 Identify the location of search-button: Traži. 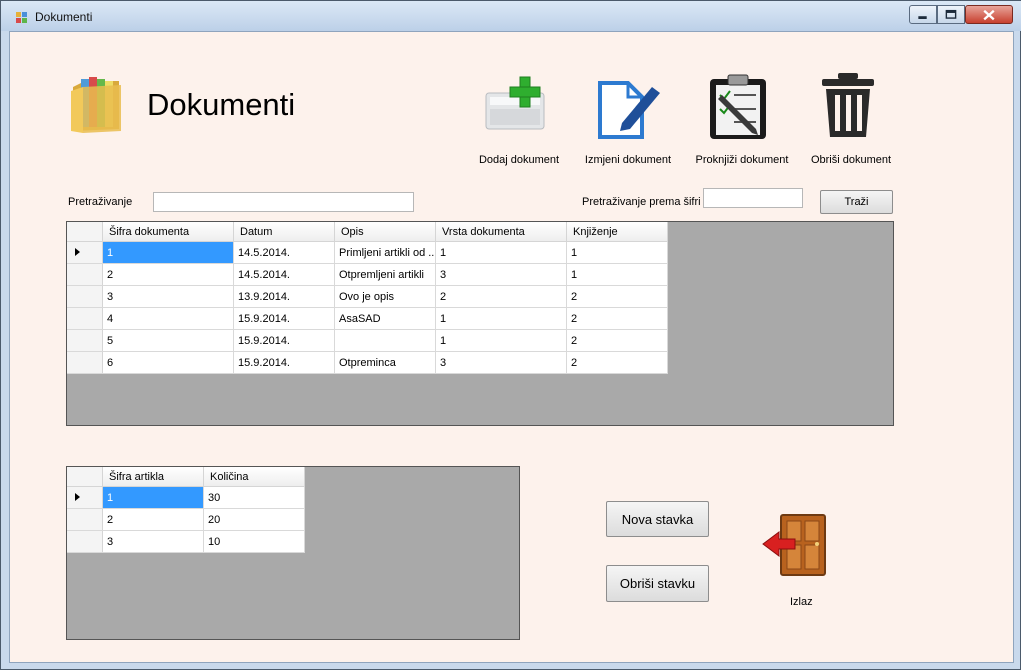
(856, 202).